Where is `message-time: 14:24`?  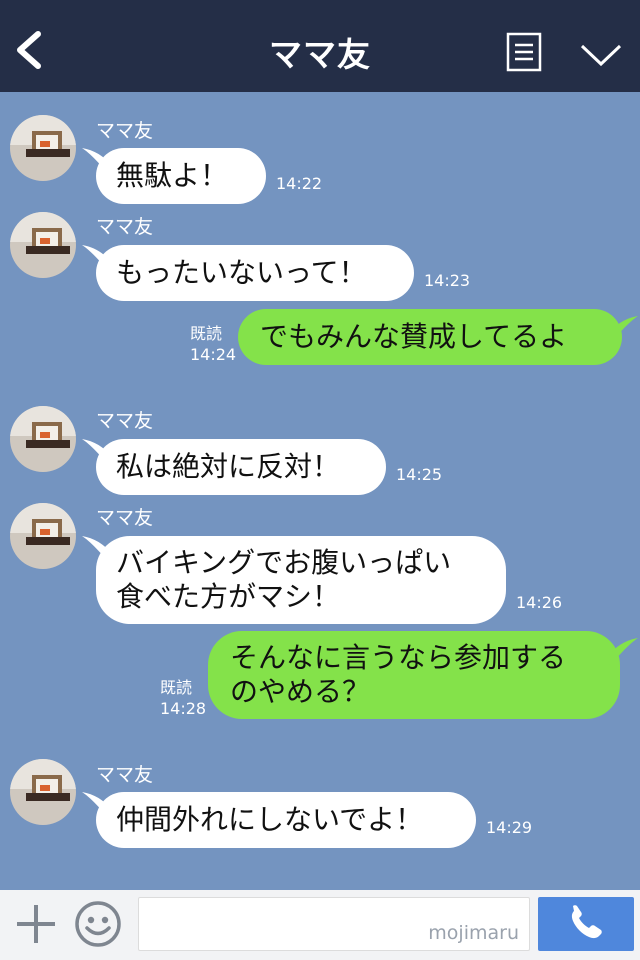 message-time: 14:24 is located at coordinates (213, 354).